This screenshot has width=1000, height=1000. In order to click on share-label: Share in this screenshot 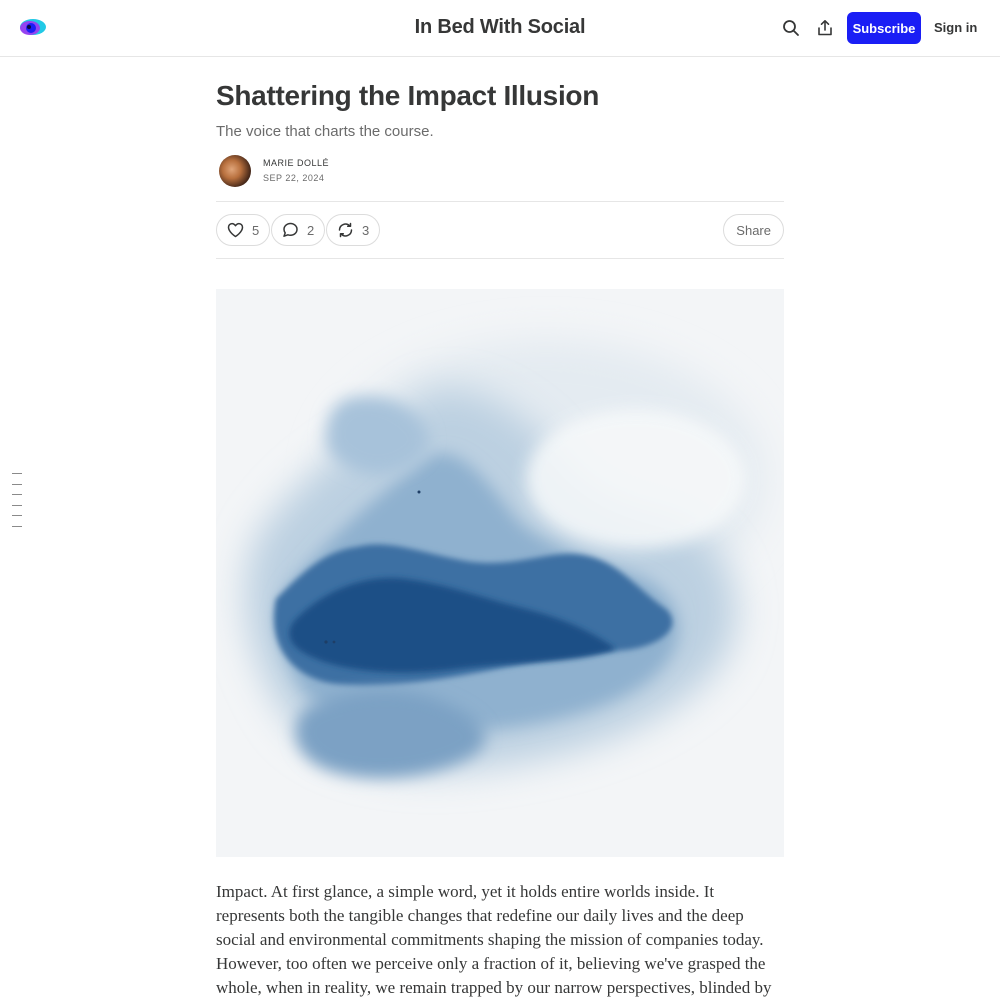, I will do `click(753, 230)`.